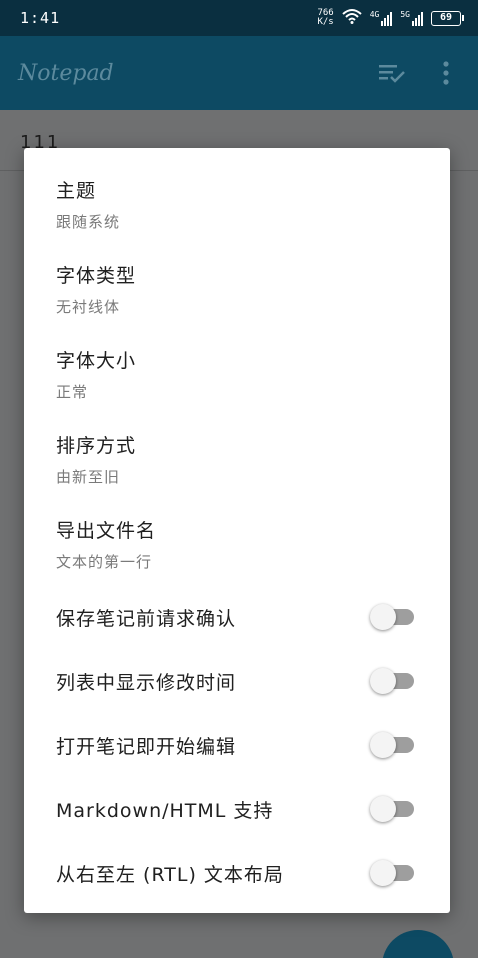 Image resolution: width=478 pixels, height=958 pixels. What do you see at coordinates (374, 14) in the screenshot?
I see `signal-4g-label: 4G` at bounding box center [374, 14].